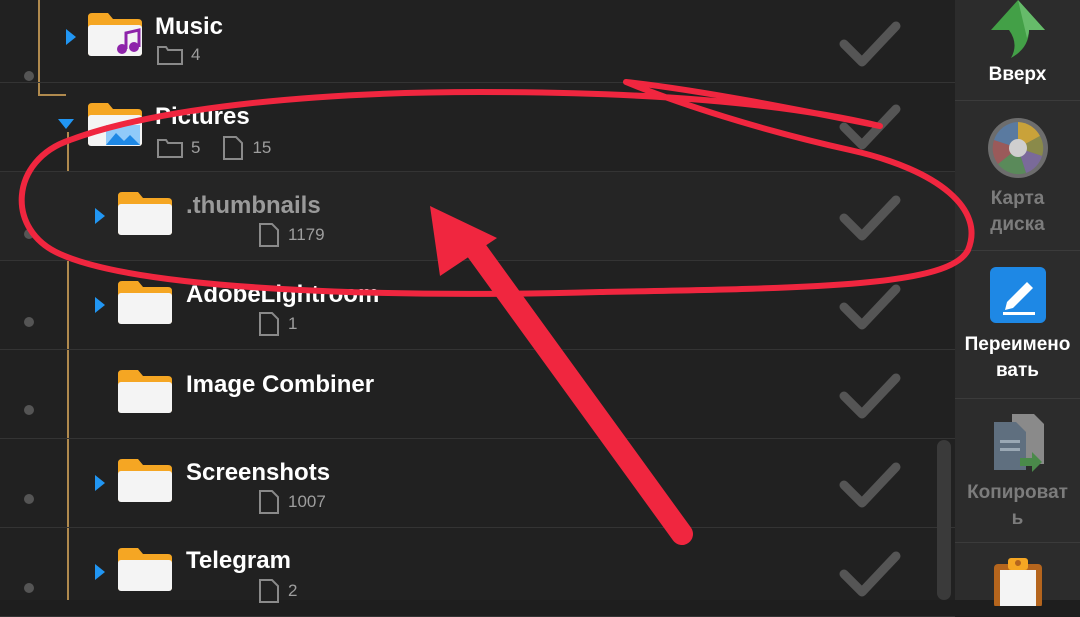 This screenshot has width=1080, height=617. I want to click on rename-icon, so click(1017, 295).